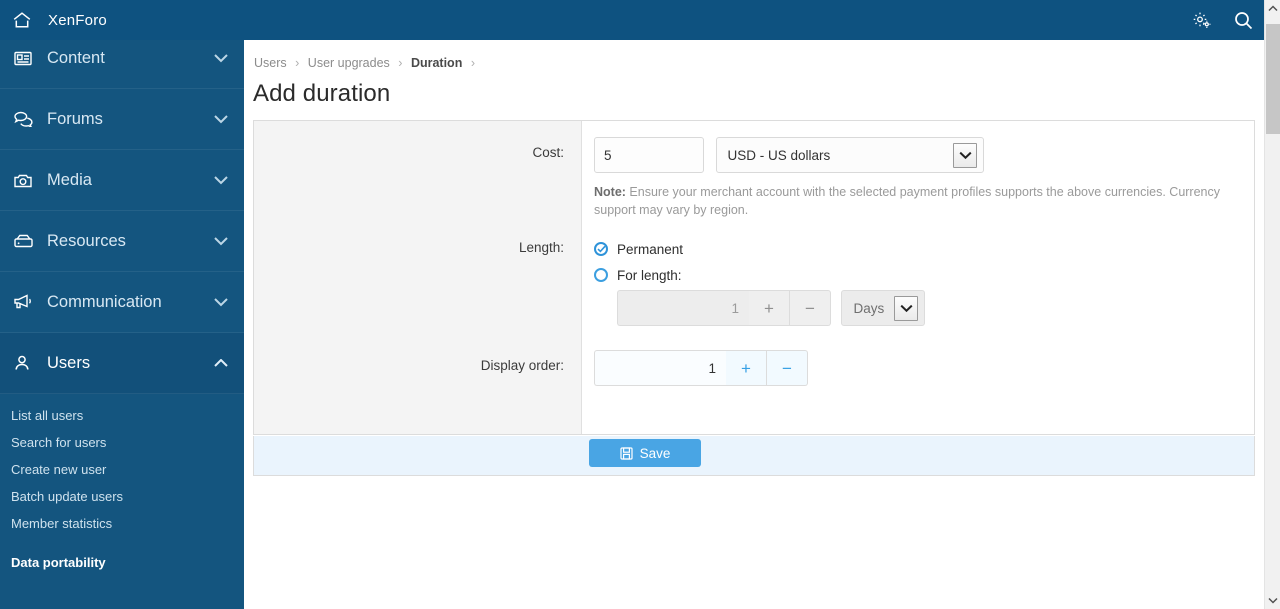  What do you see at coordinates (1272, 600) in the screenshot?
I see `scroll-down-arrow-icon` at bounding box center [1272, 600].